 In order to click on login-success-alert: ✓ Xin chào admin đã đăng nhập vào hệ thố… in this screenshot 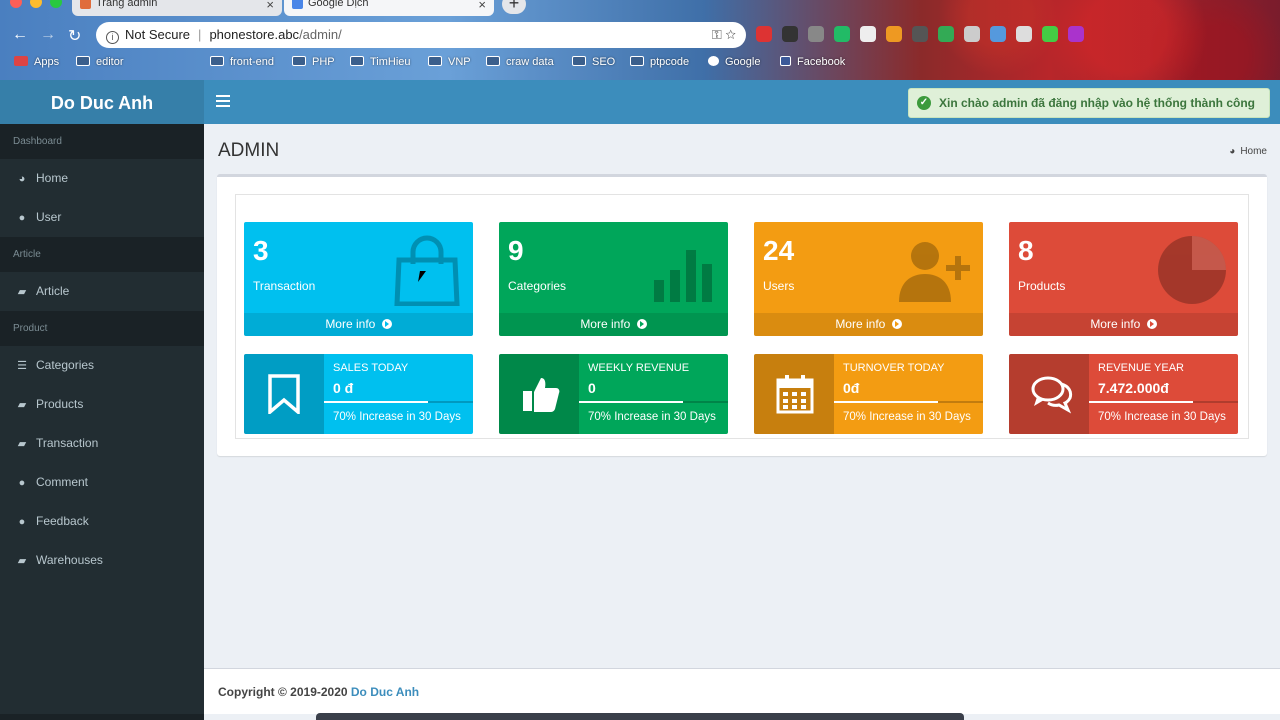, I will do `click(1088, 103)`.